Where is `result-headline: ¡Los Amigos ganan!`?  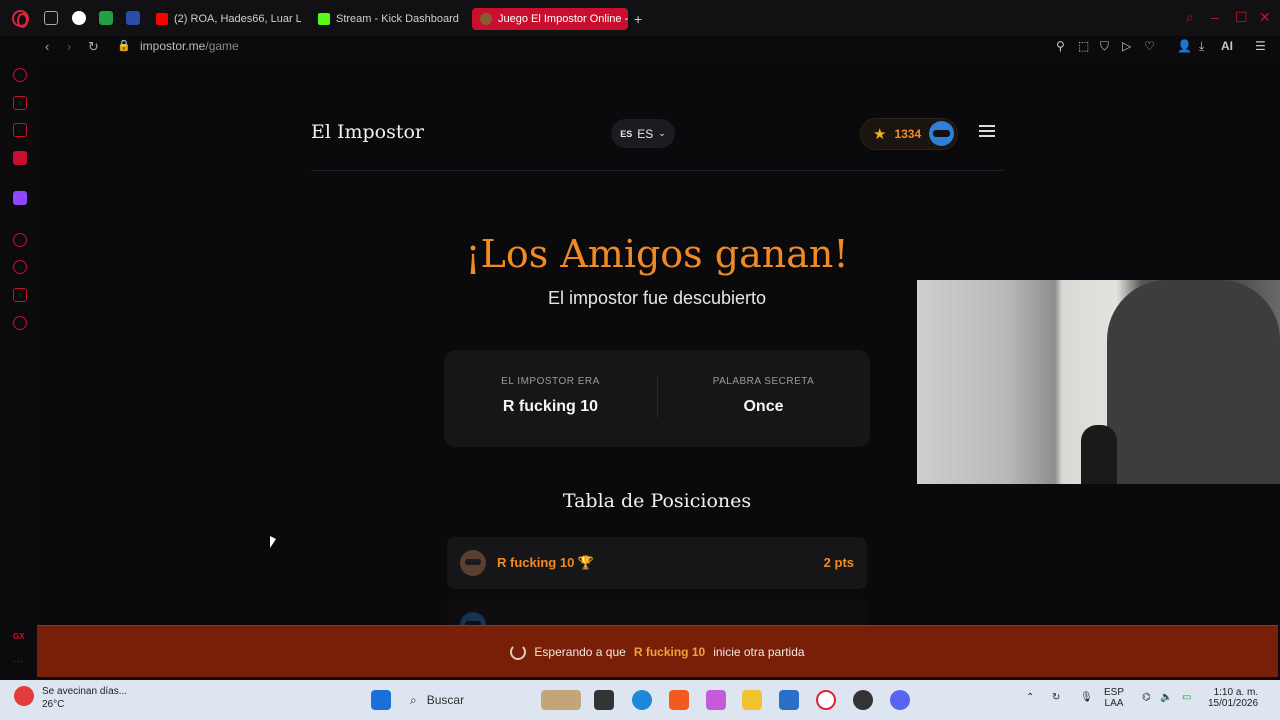
result-headline: ¡Los Amigos ganan! is located at coordinates (657, 254).